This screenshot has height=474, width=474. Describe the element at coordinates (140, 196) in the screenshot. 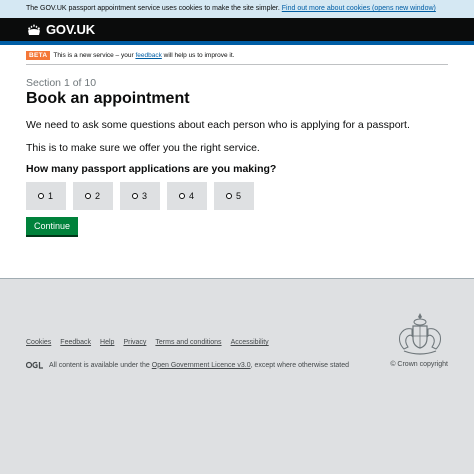

I see `radio-option-3: 3` at that location.